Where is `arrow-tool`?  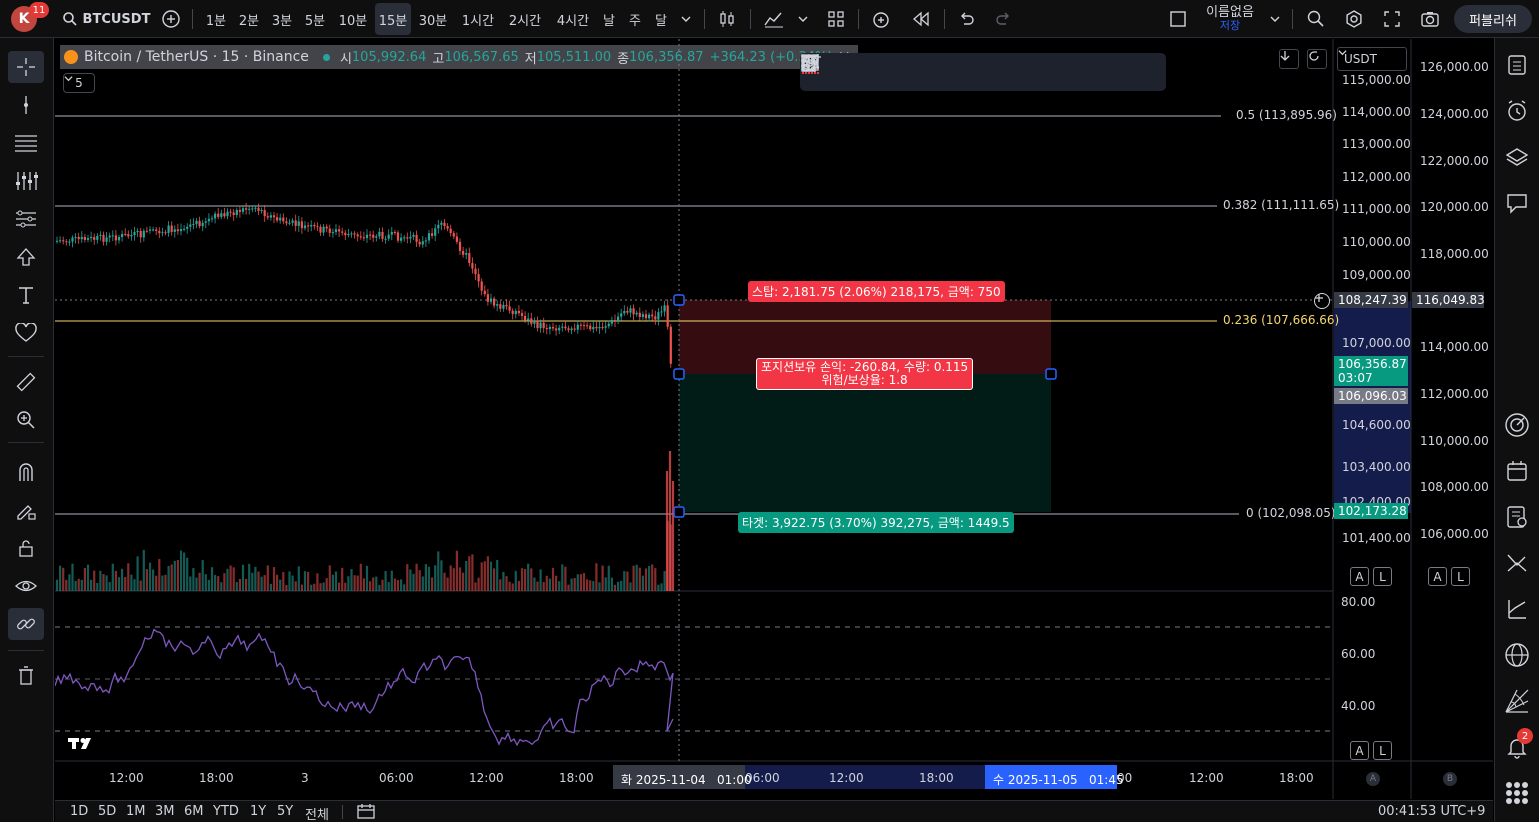
arrow-tool is located at coordinates (26, 257).